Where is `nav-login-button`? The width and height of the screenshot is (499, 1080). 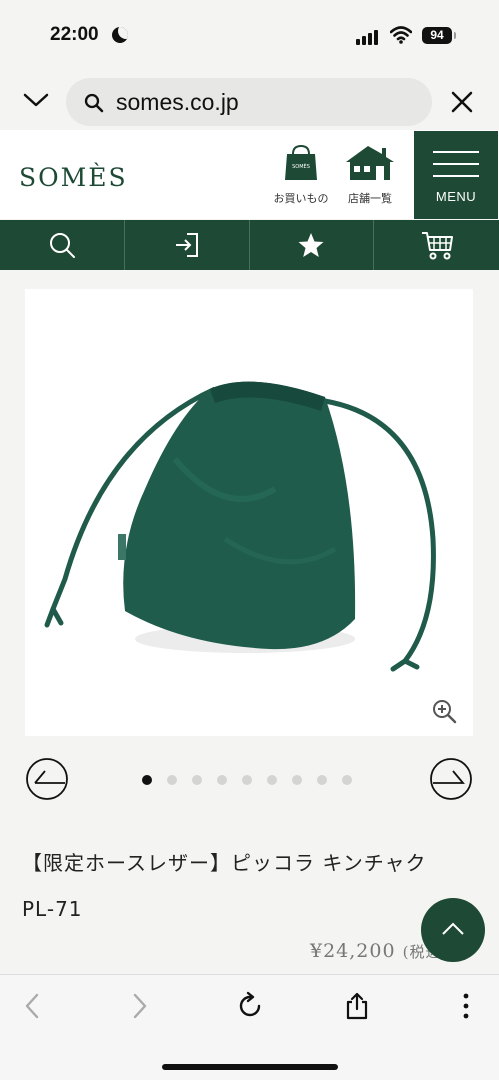 nav-login-button is located at coordinates (187, 245).